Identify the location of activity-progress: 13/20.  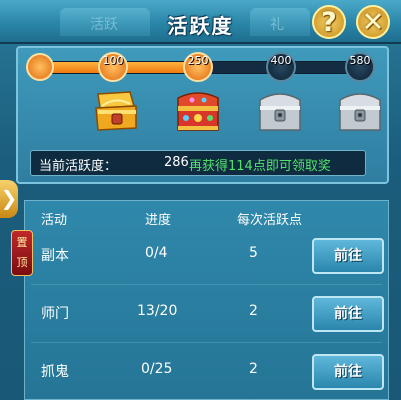
(157, 311).